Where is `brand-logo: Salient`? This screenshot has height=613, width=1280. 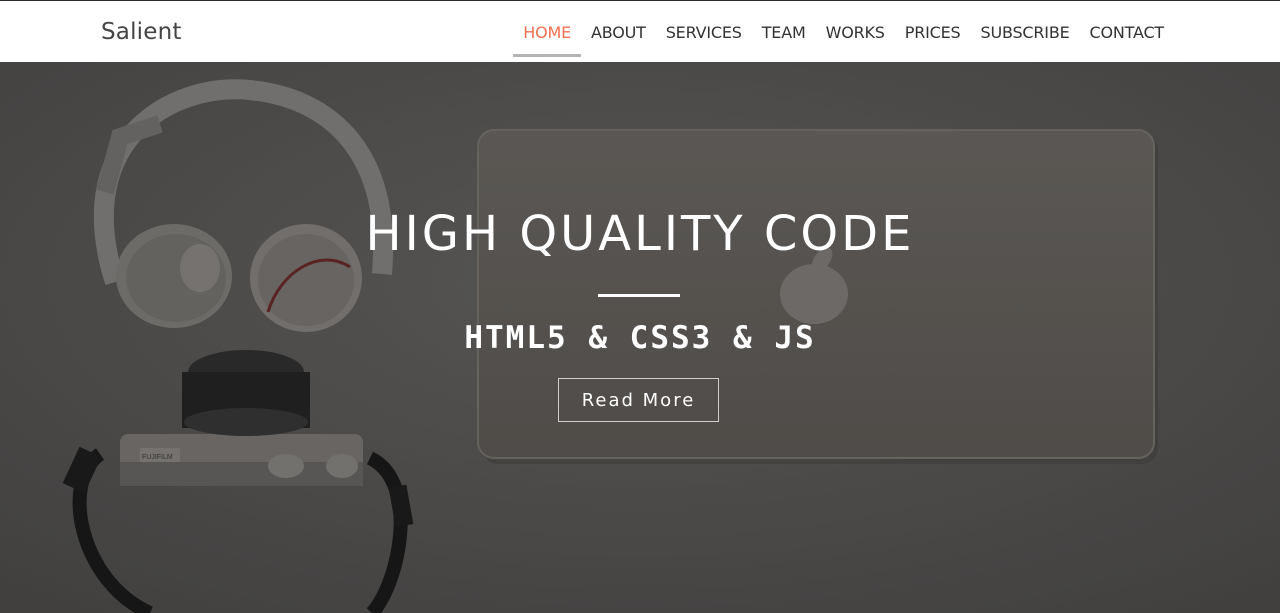
brand-logo: Salient is located at coordinates (141, 32).